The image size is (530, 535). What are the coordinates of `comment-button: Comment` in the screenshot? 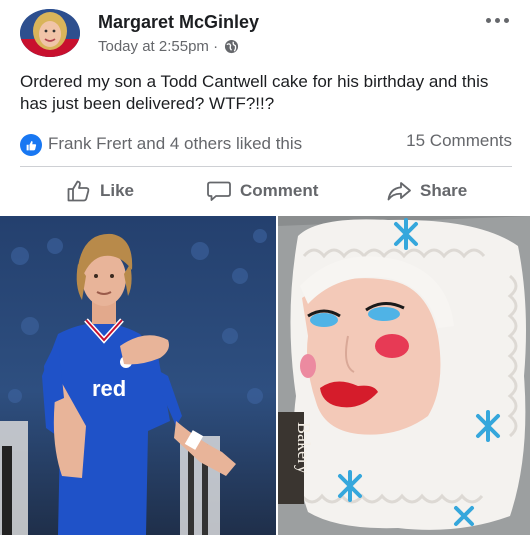 It's located at (262, 191).